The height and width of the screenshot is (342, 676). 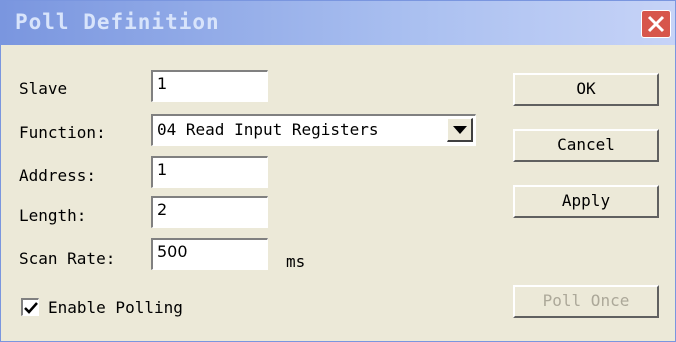 I want to click on close-button, so click(x=656, y=24).